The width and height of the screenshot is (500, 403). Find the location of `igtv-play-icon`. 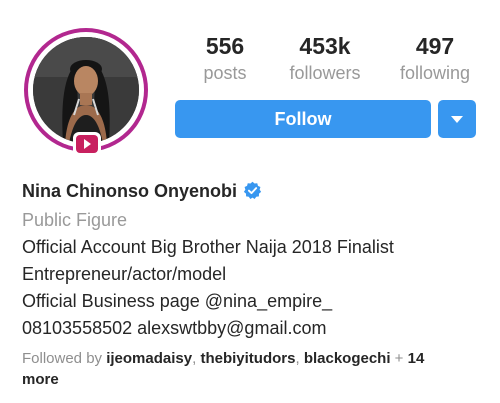

igtv-play-icon is located at coordinates (87, 144).